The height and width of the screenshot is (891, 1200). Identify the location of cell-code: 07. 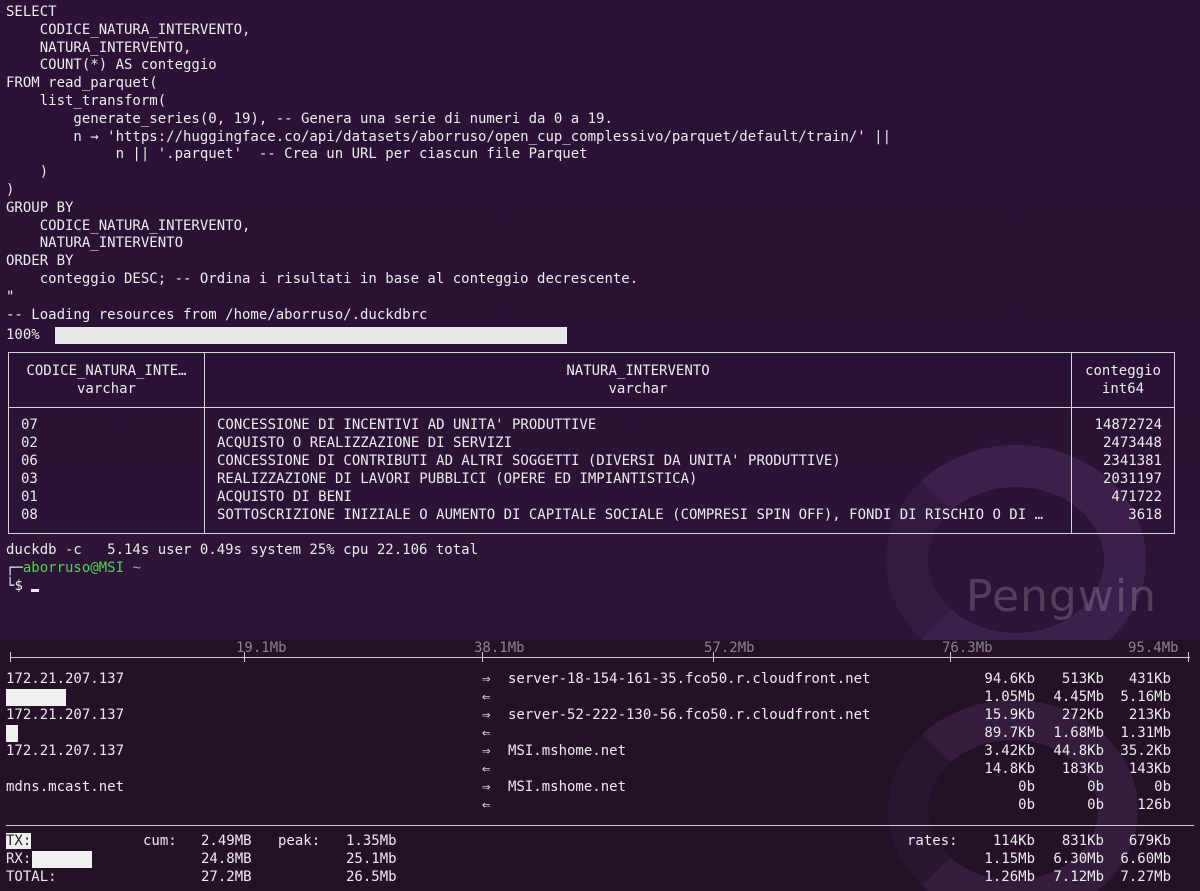
(29, 425).